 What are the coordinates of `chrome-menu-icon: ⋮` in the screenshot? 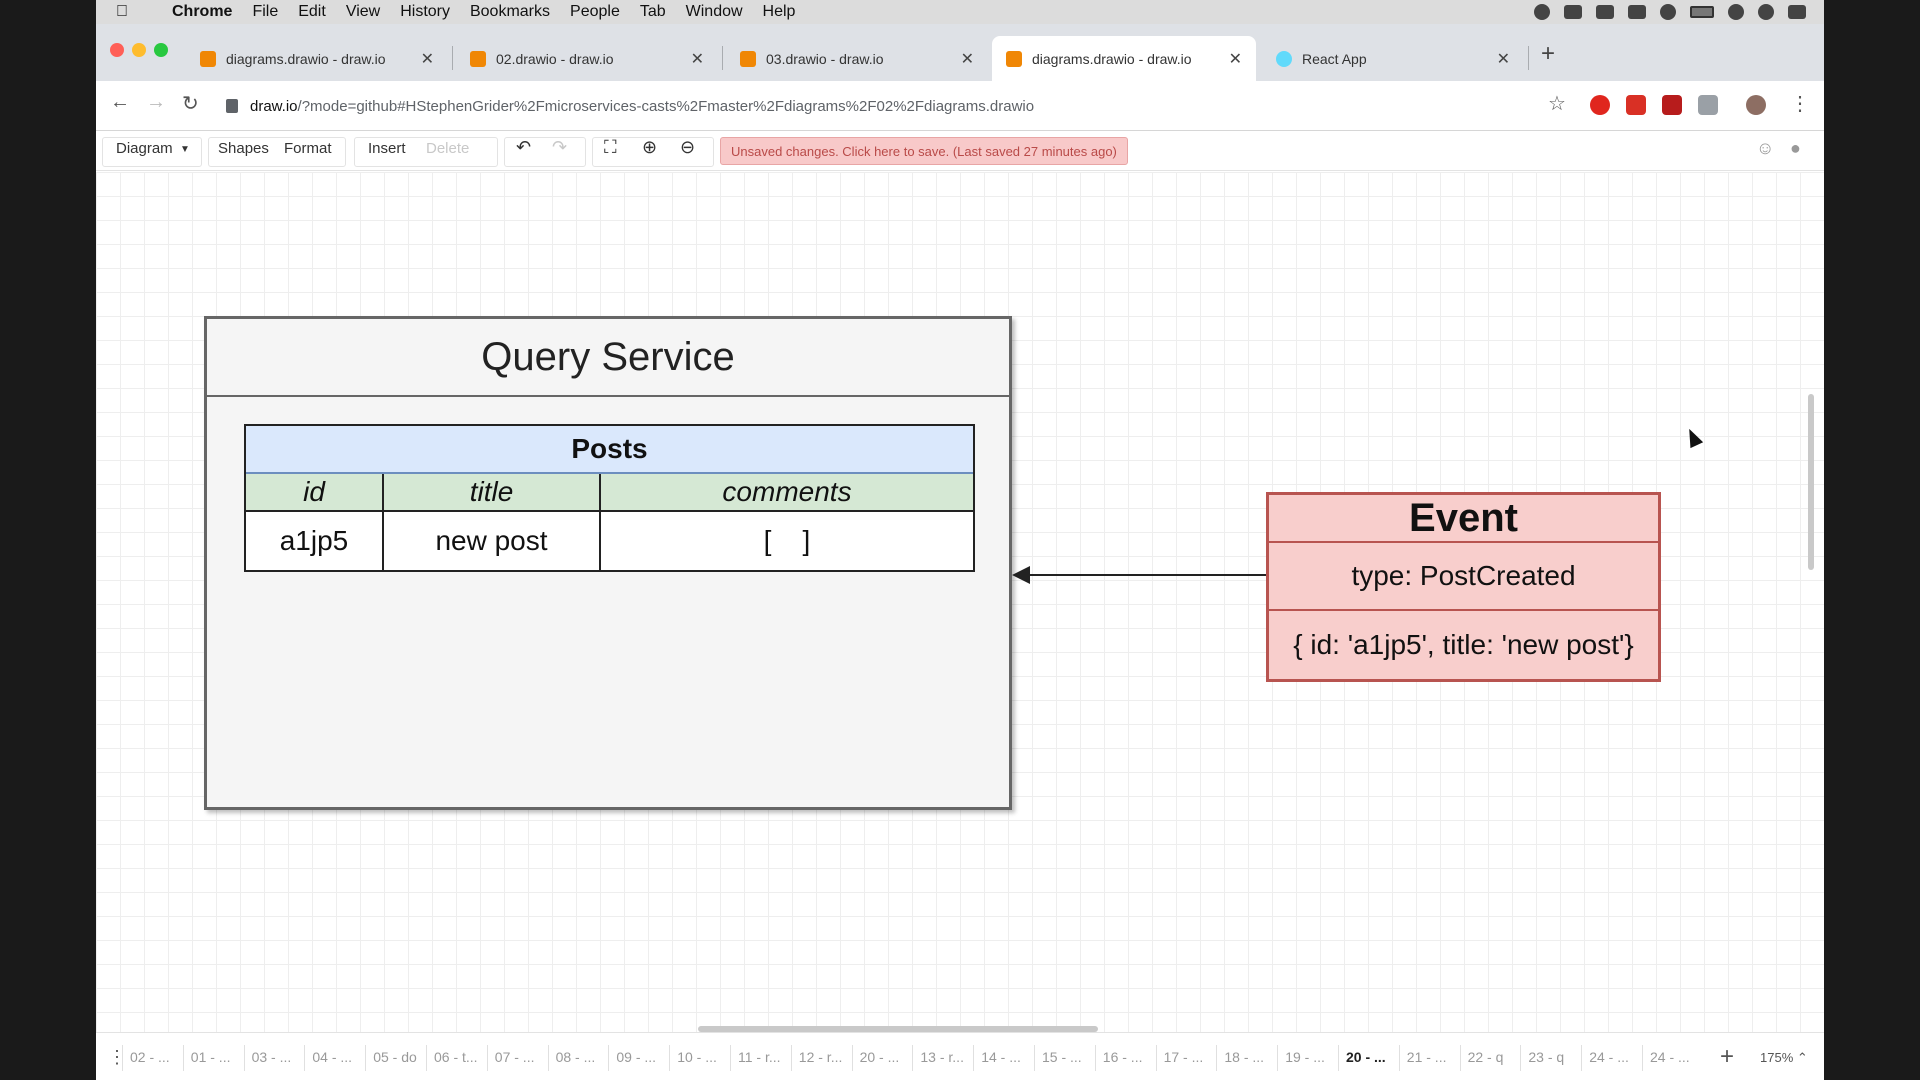 It's located at (1800, 103).